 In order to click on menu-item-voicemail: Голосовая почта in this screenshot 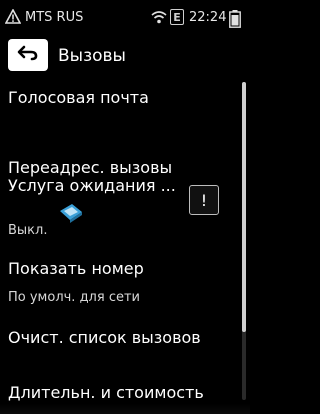, I will do `click(78, 97)`.